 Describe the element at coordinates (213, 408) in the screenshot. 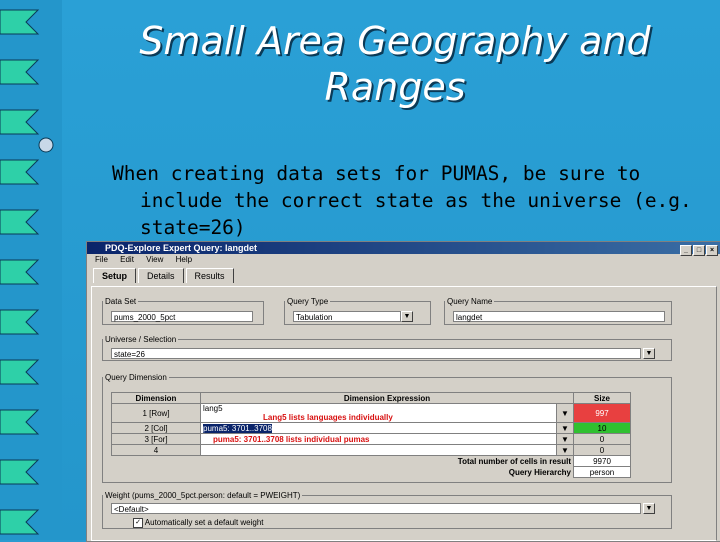

I see `expression-cell: lang5` at that location.